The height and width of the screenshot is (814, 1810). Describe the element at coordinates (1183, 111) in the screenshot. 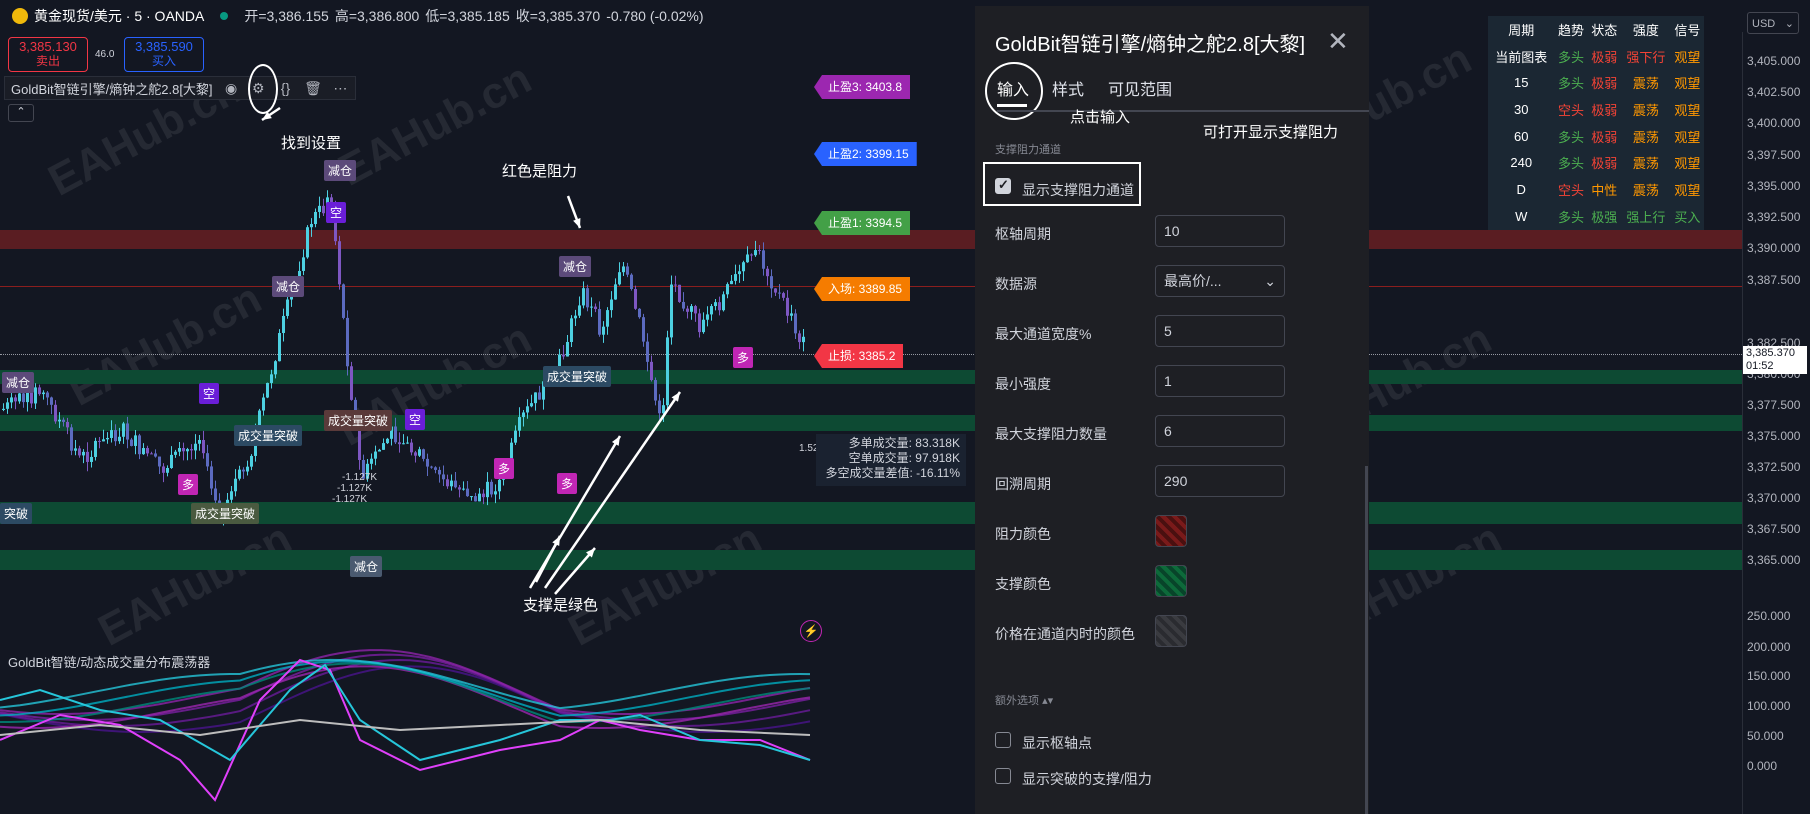

I see `tab-divider` at that location.